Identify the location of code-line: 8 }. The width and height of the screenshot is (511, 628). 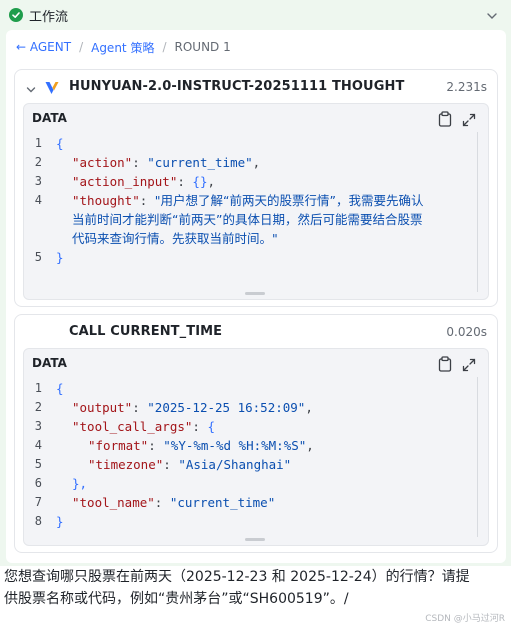
(256, 521).